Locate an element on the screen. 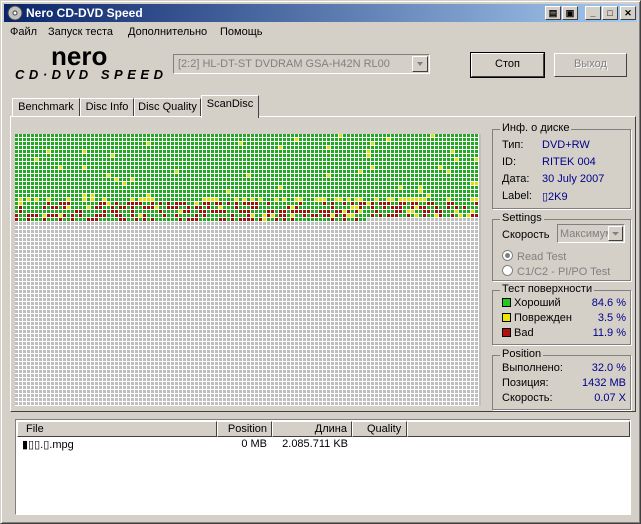  maximize-button: □ is located at coordinates (610, 13).